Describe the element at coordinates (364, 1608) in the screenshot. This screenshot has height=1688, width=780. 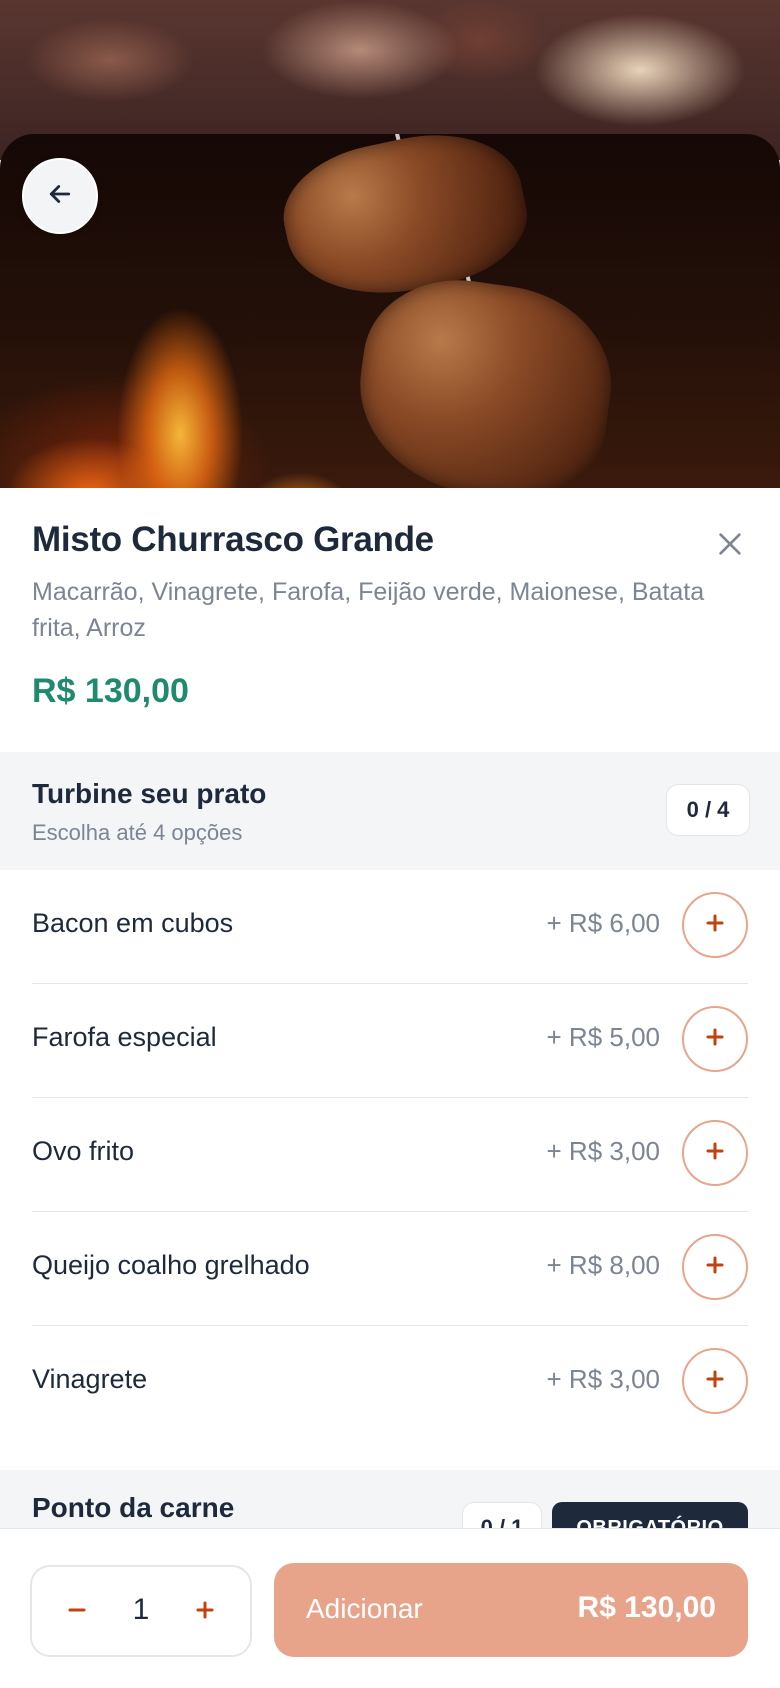
I see `add-to-cart-label: Adicionar` at that location.